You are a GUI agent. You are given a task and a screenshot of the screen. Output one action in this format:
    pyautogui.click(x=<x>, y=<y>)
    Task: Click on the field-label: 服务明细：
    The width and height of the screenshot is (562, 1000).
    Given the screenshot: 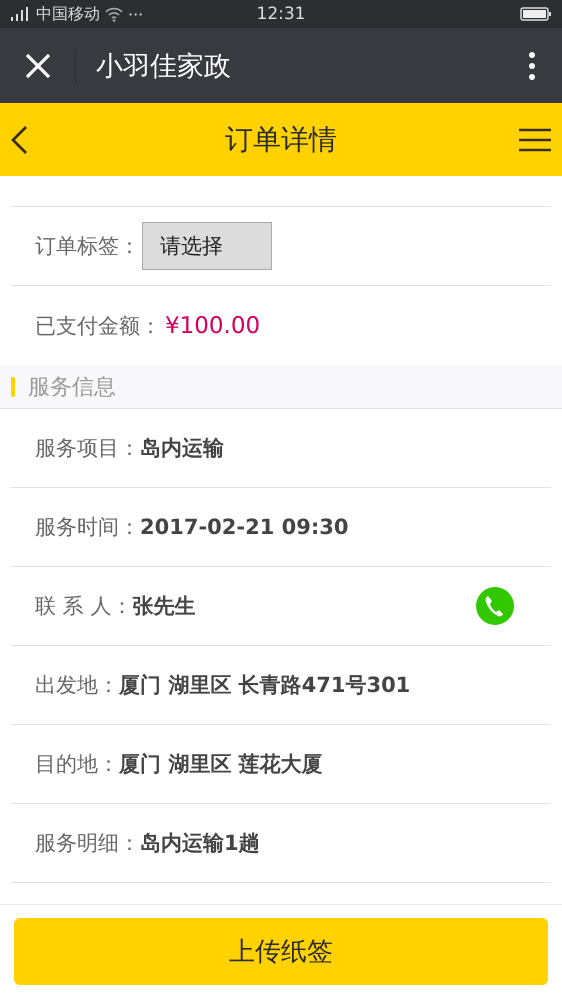 What is the action you would take?
    pyautogui.click(x=87, y=843)
    